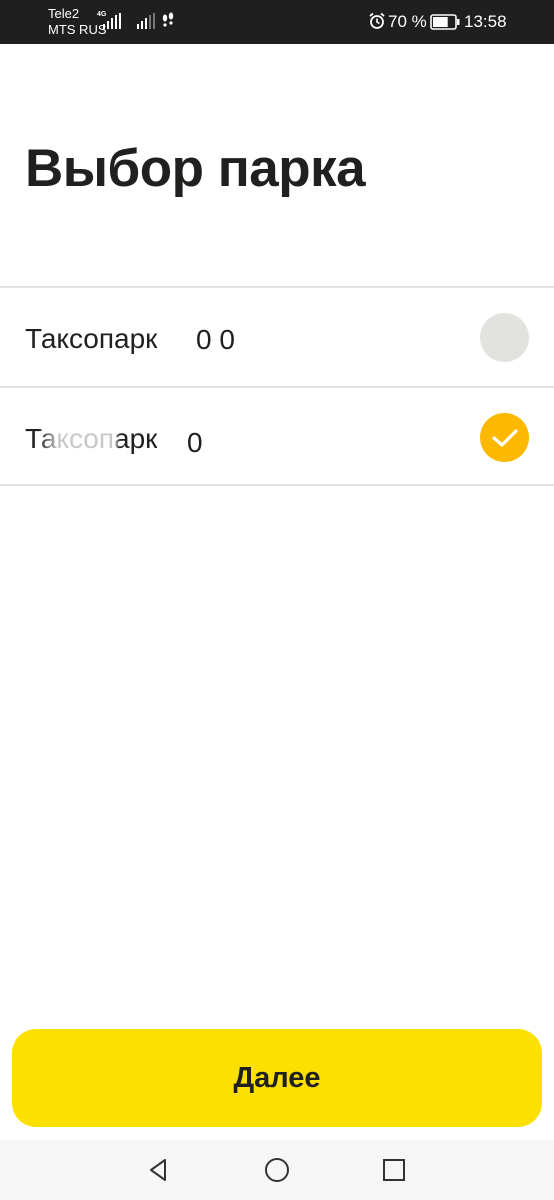 The height and width of the screenshot is (1200, 554). I want to click on next-button: Далее, so click(277, 1078).